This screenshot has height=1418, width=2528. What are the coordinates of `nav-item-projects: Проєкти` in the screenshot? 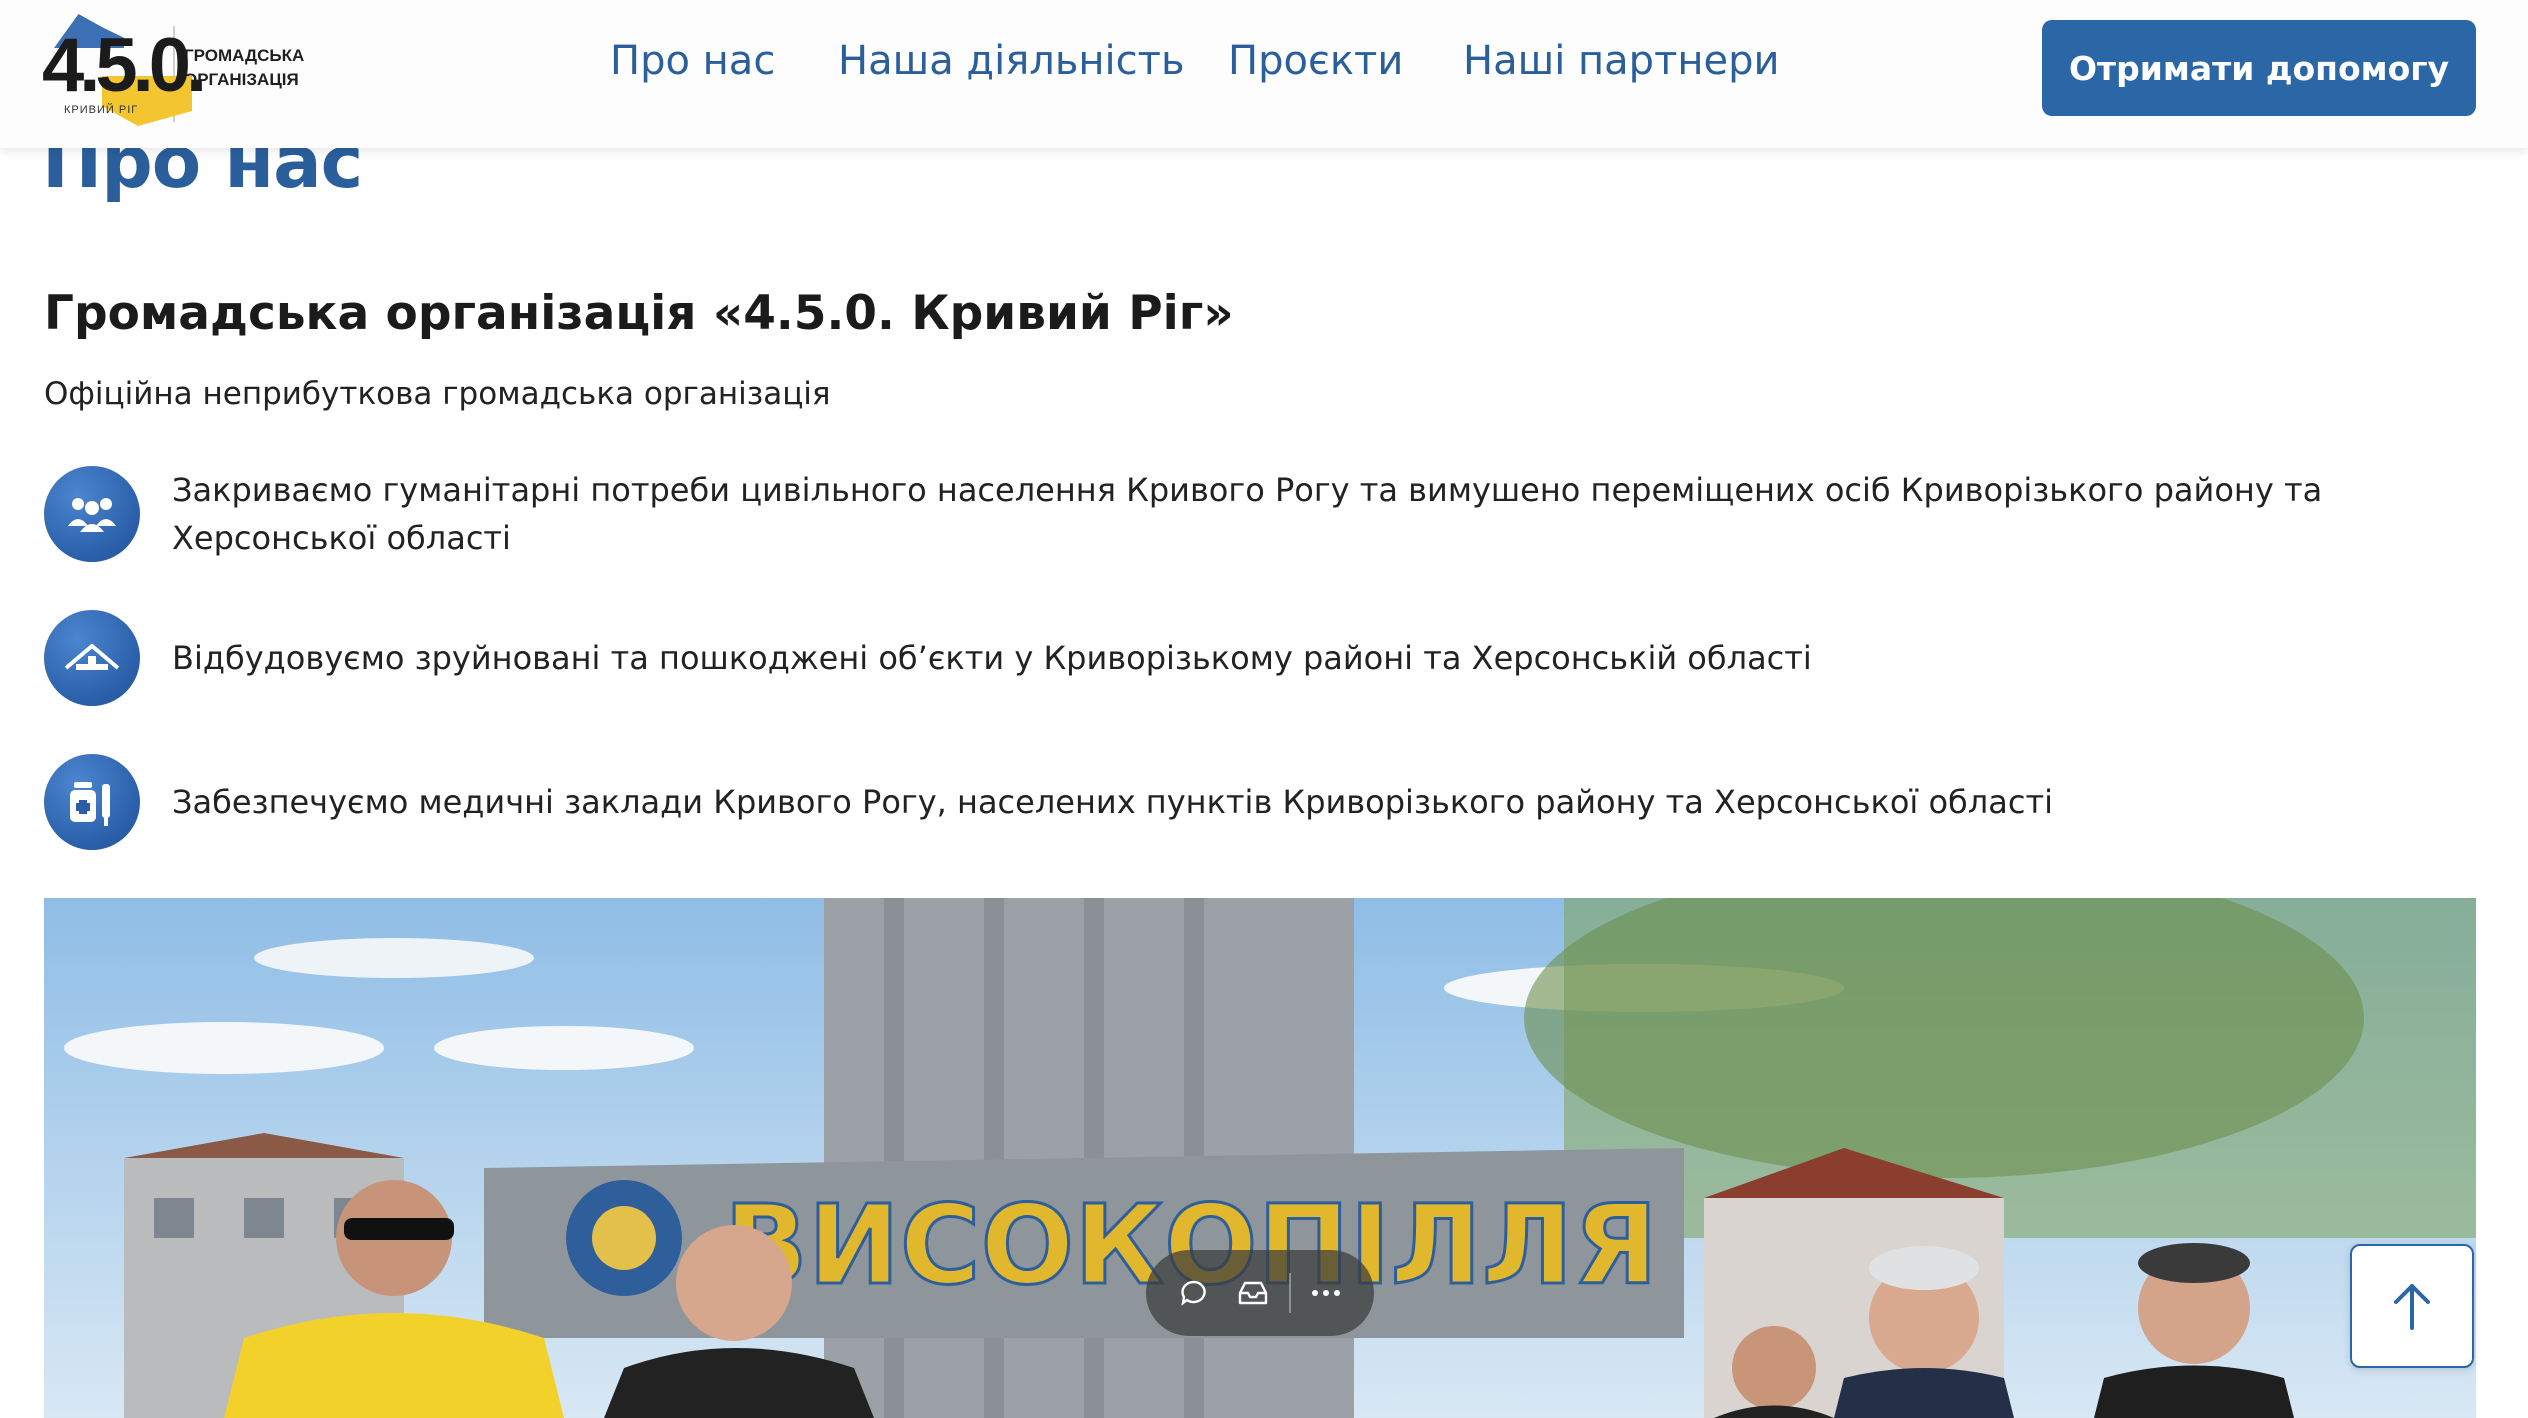 It's located at (1315, 61).